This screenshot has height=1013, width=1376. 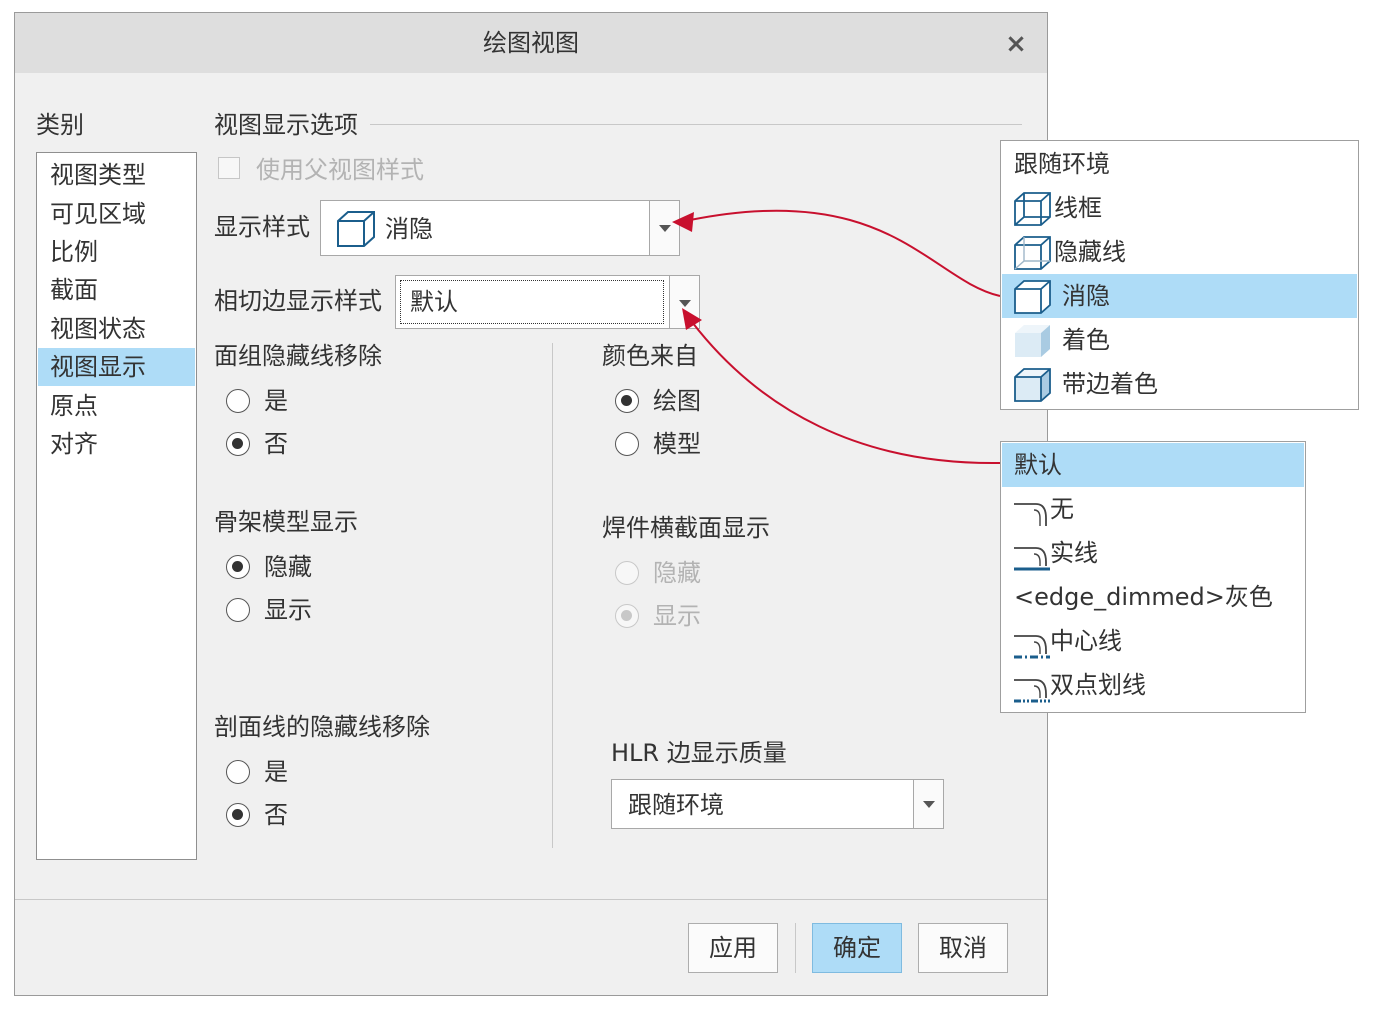 I want to click on option-label: <edge_dimmed>灰色, so click(x=1143, y=597).